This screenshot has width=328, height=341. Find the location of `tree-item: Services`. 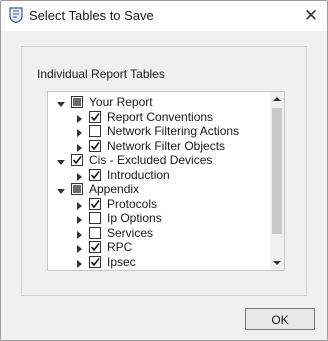

tree-item: Services is located at coordinates (171, 233).